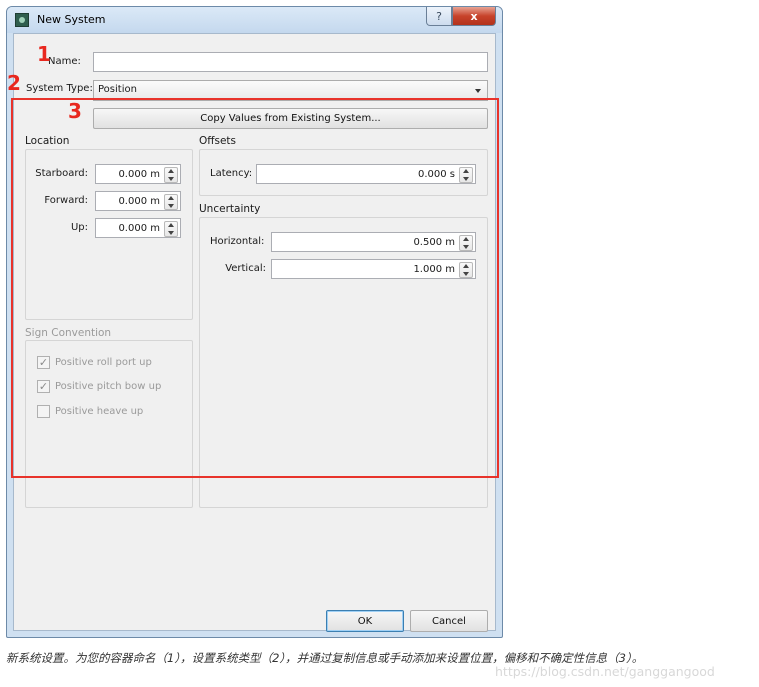  Describe the element at coordinates (117, 89) in the screenshot. I see `system-type-value: Position` at that location.